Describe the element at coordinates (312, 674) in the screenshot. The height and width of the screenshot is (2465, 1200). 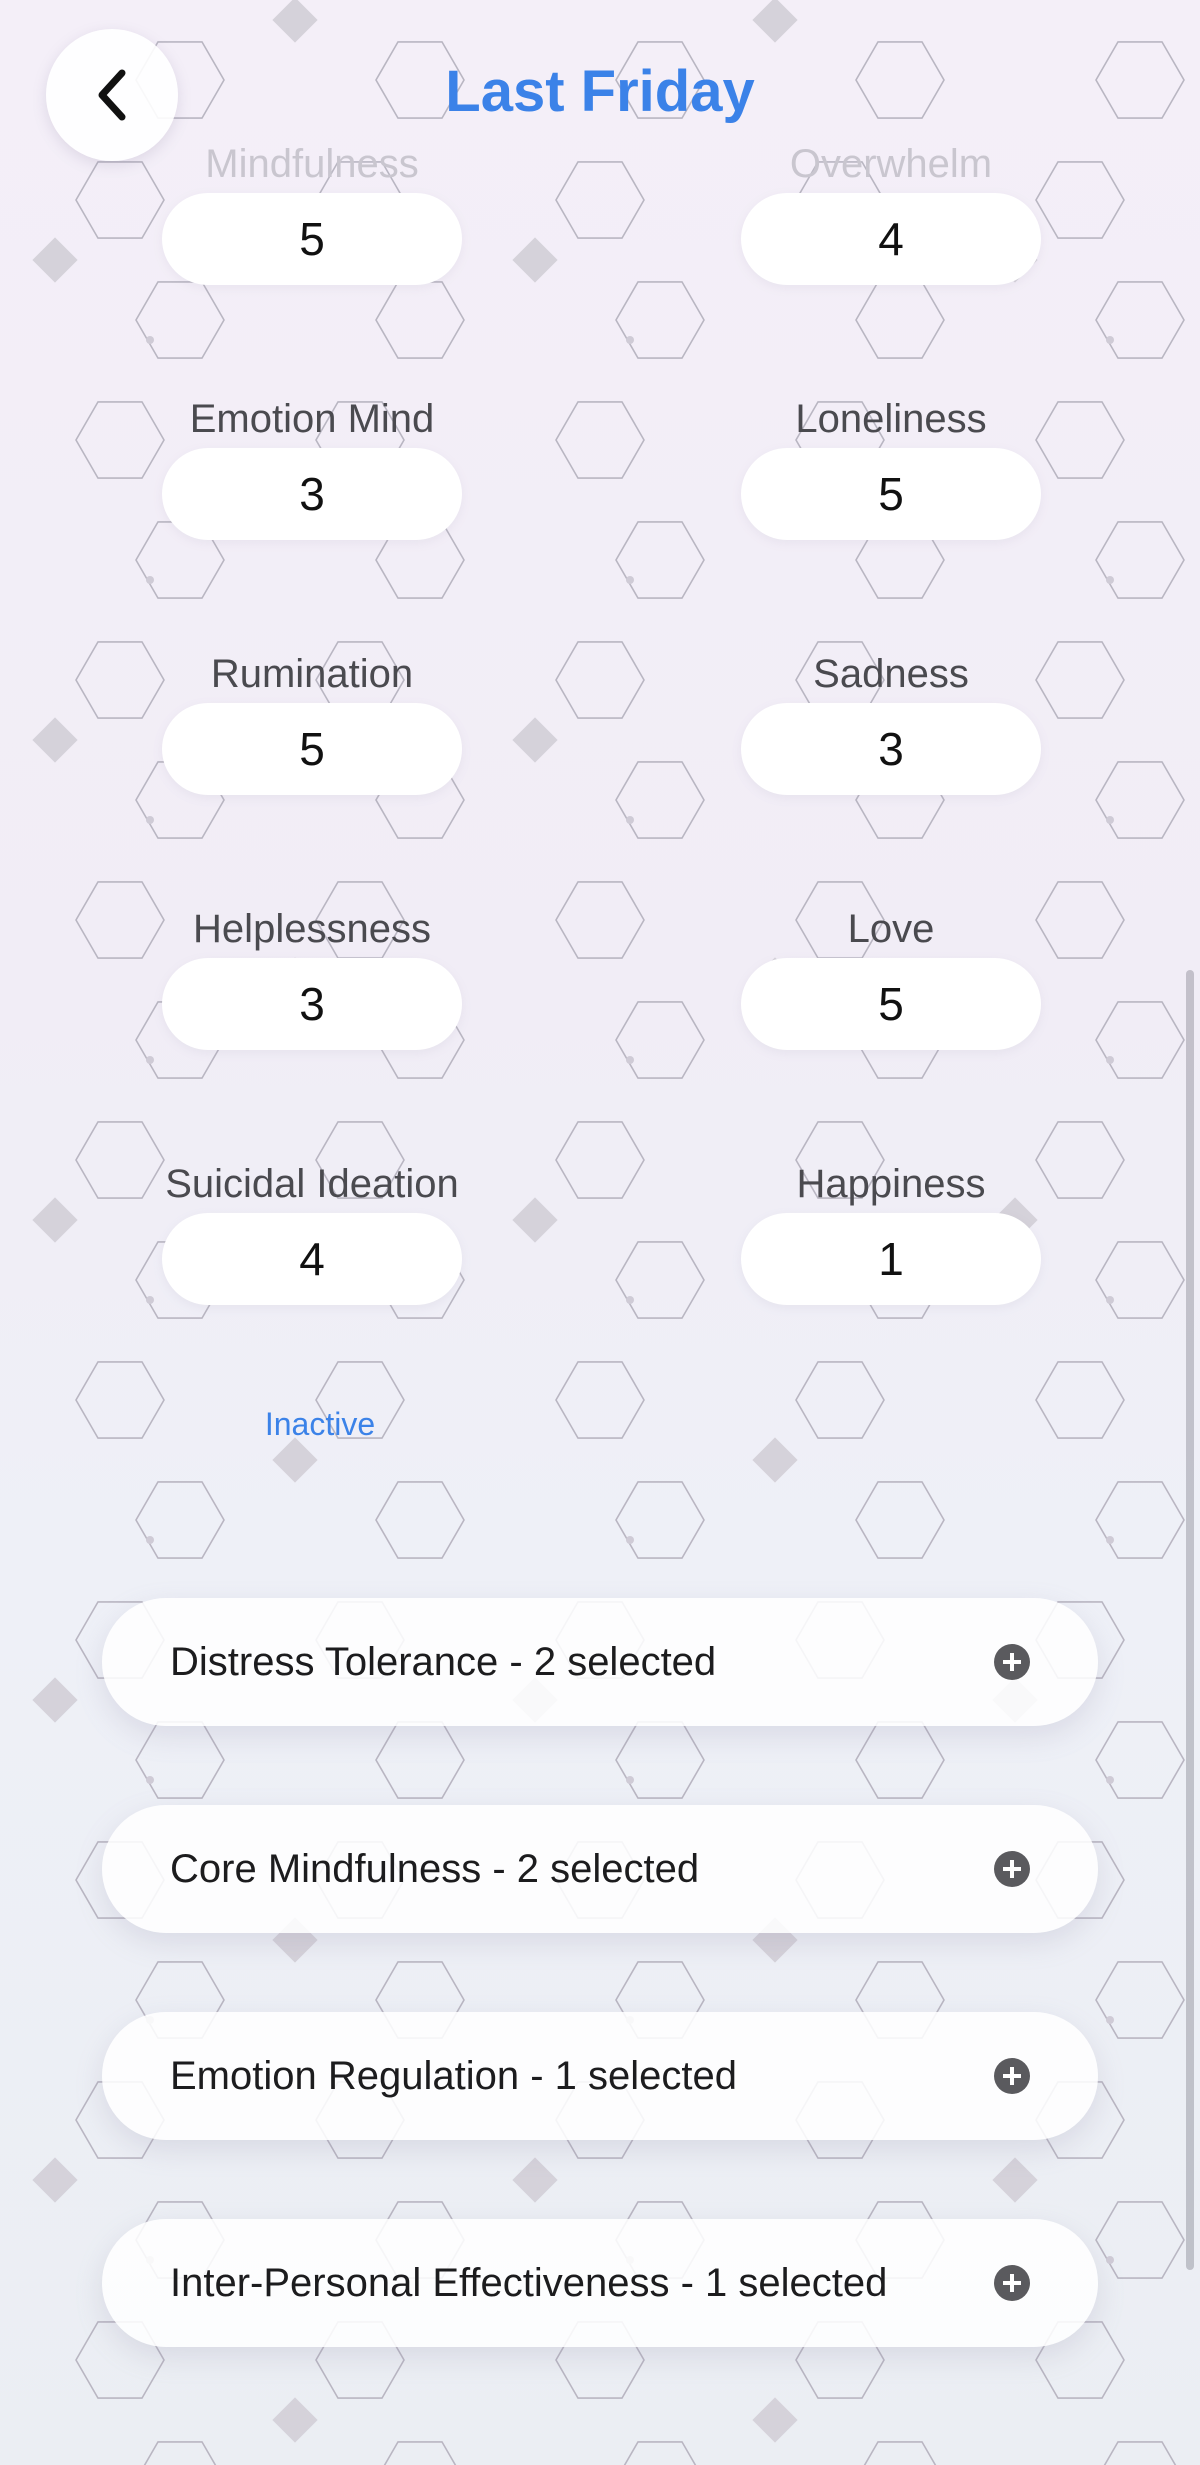
I see `metric-label: Rumination` at that location.